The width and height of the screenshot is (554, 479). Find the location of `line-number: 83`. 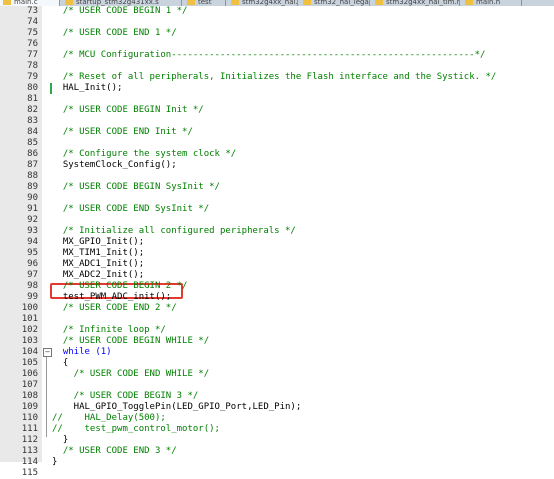

line-number: 83 is located at coordinates (32, 121).